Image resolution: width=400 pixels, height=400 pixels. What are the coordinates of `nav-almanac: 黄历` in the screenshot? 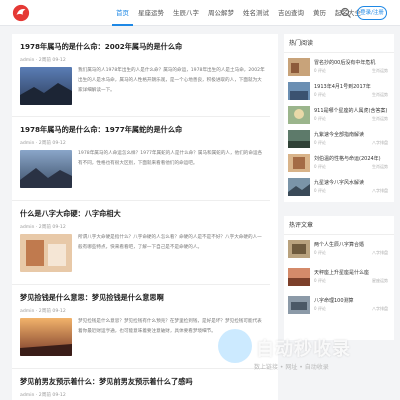 It's located at (319, 13).